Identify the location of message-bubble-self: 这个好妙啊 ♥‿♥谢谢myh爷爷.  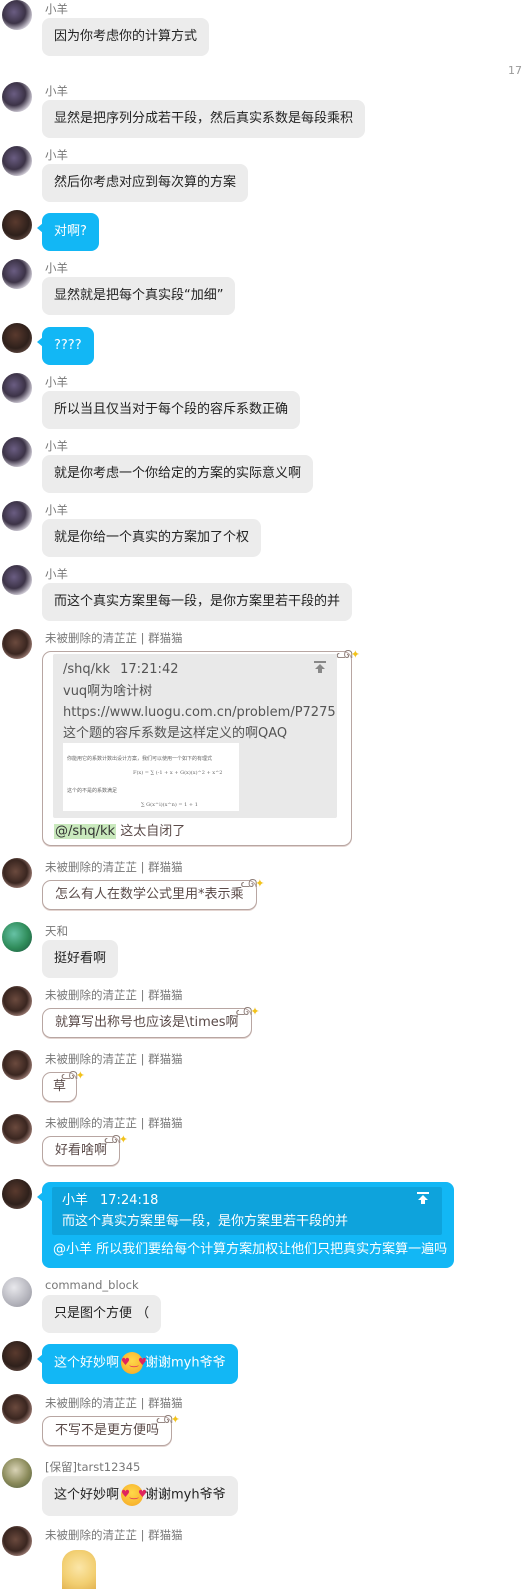
(137, 1364).